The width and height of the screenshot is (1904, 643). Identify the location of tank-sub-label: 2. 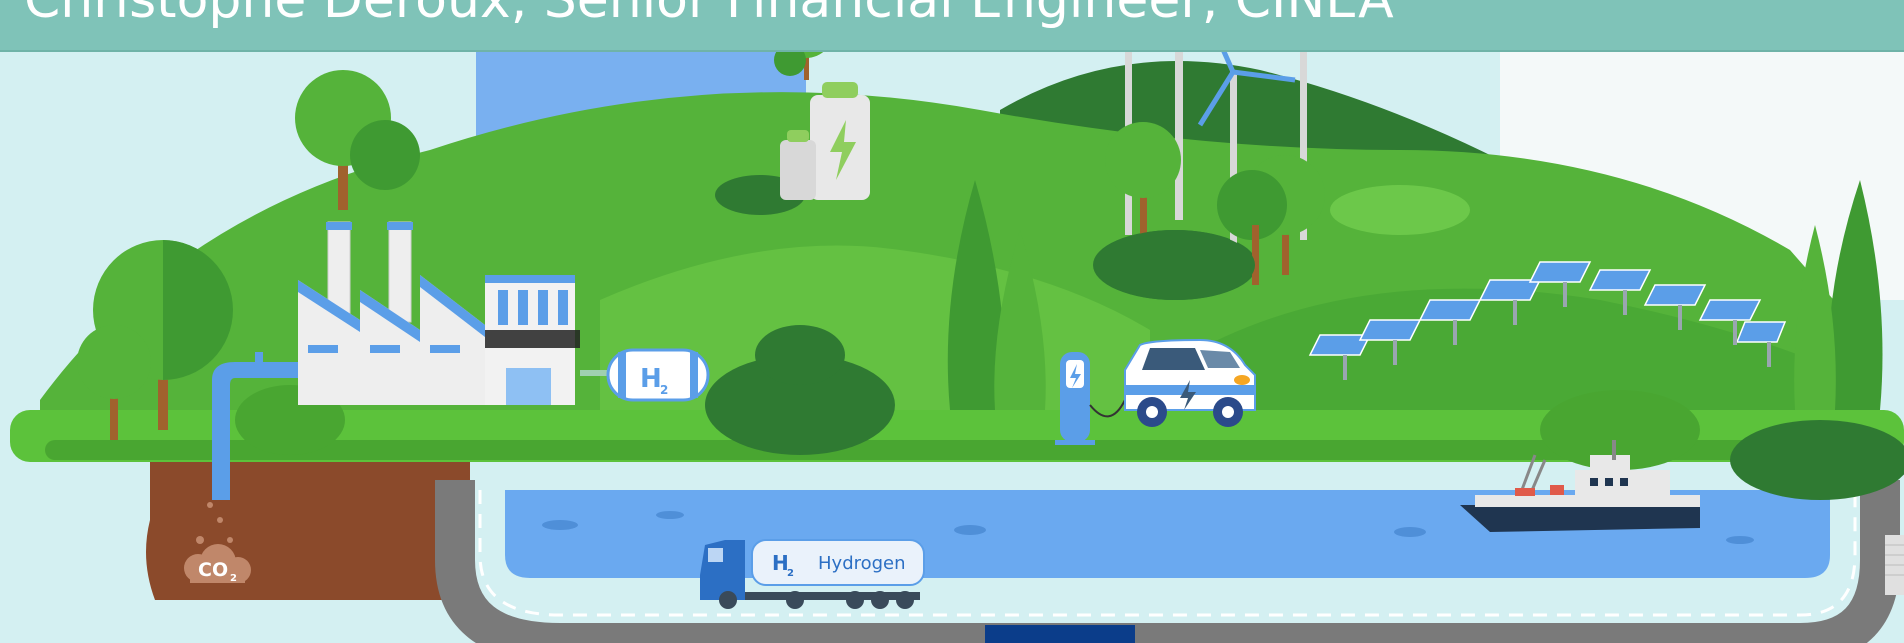
(664, 390).